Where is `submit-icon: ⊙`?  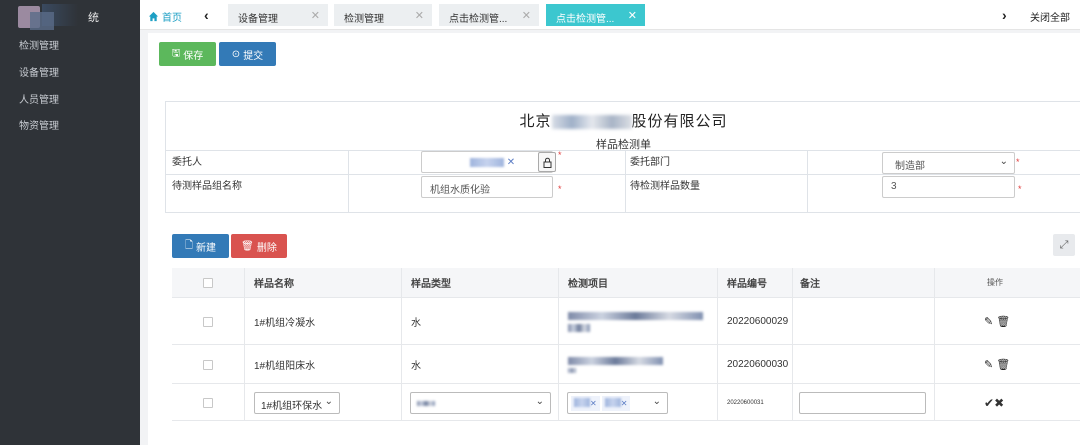
submit-icon: ⊙ is located at coordinates (236, 54).